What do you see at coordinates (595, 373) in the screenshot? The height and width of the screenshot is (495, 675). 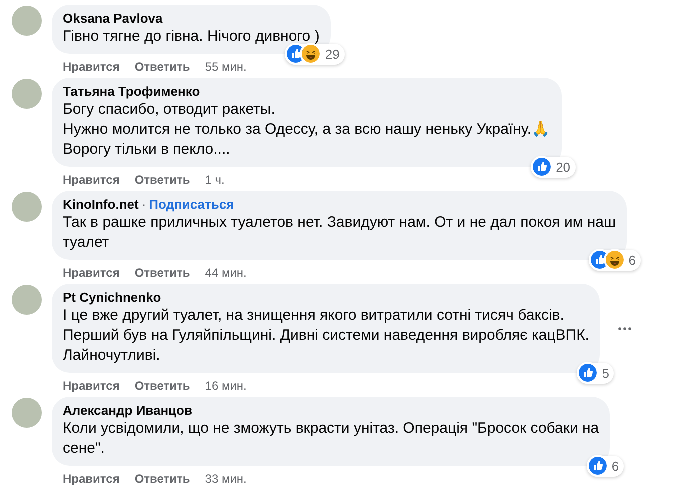 I see `reactions-badge: 5` at bounding box center [595, 373].